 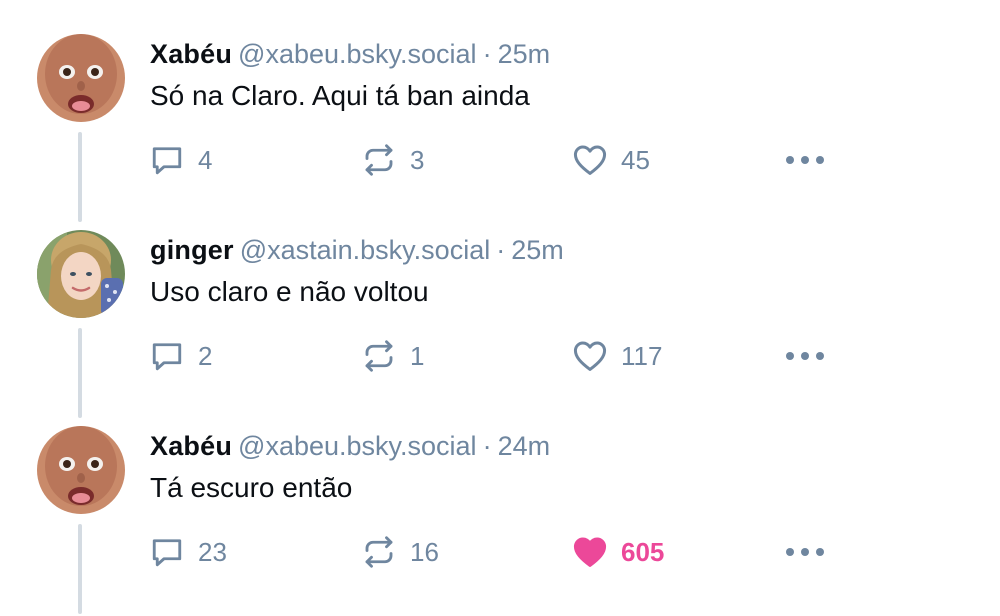 What do you see at coordinates (417, 159) in the screenshot?
I see `repost-count: 3` at bounding box center [417, 159].